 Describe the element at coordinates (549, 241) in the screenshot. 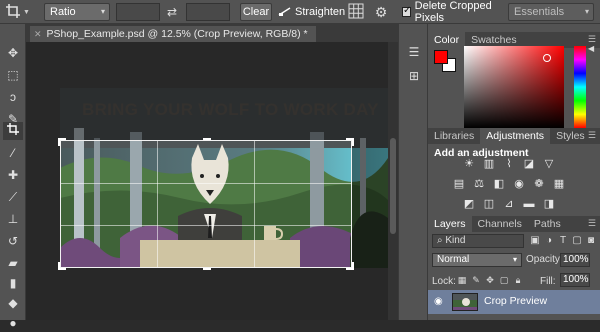

I see `adjustment-filter-icon: ◑` at that location.